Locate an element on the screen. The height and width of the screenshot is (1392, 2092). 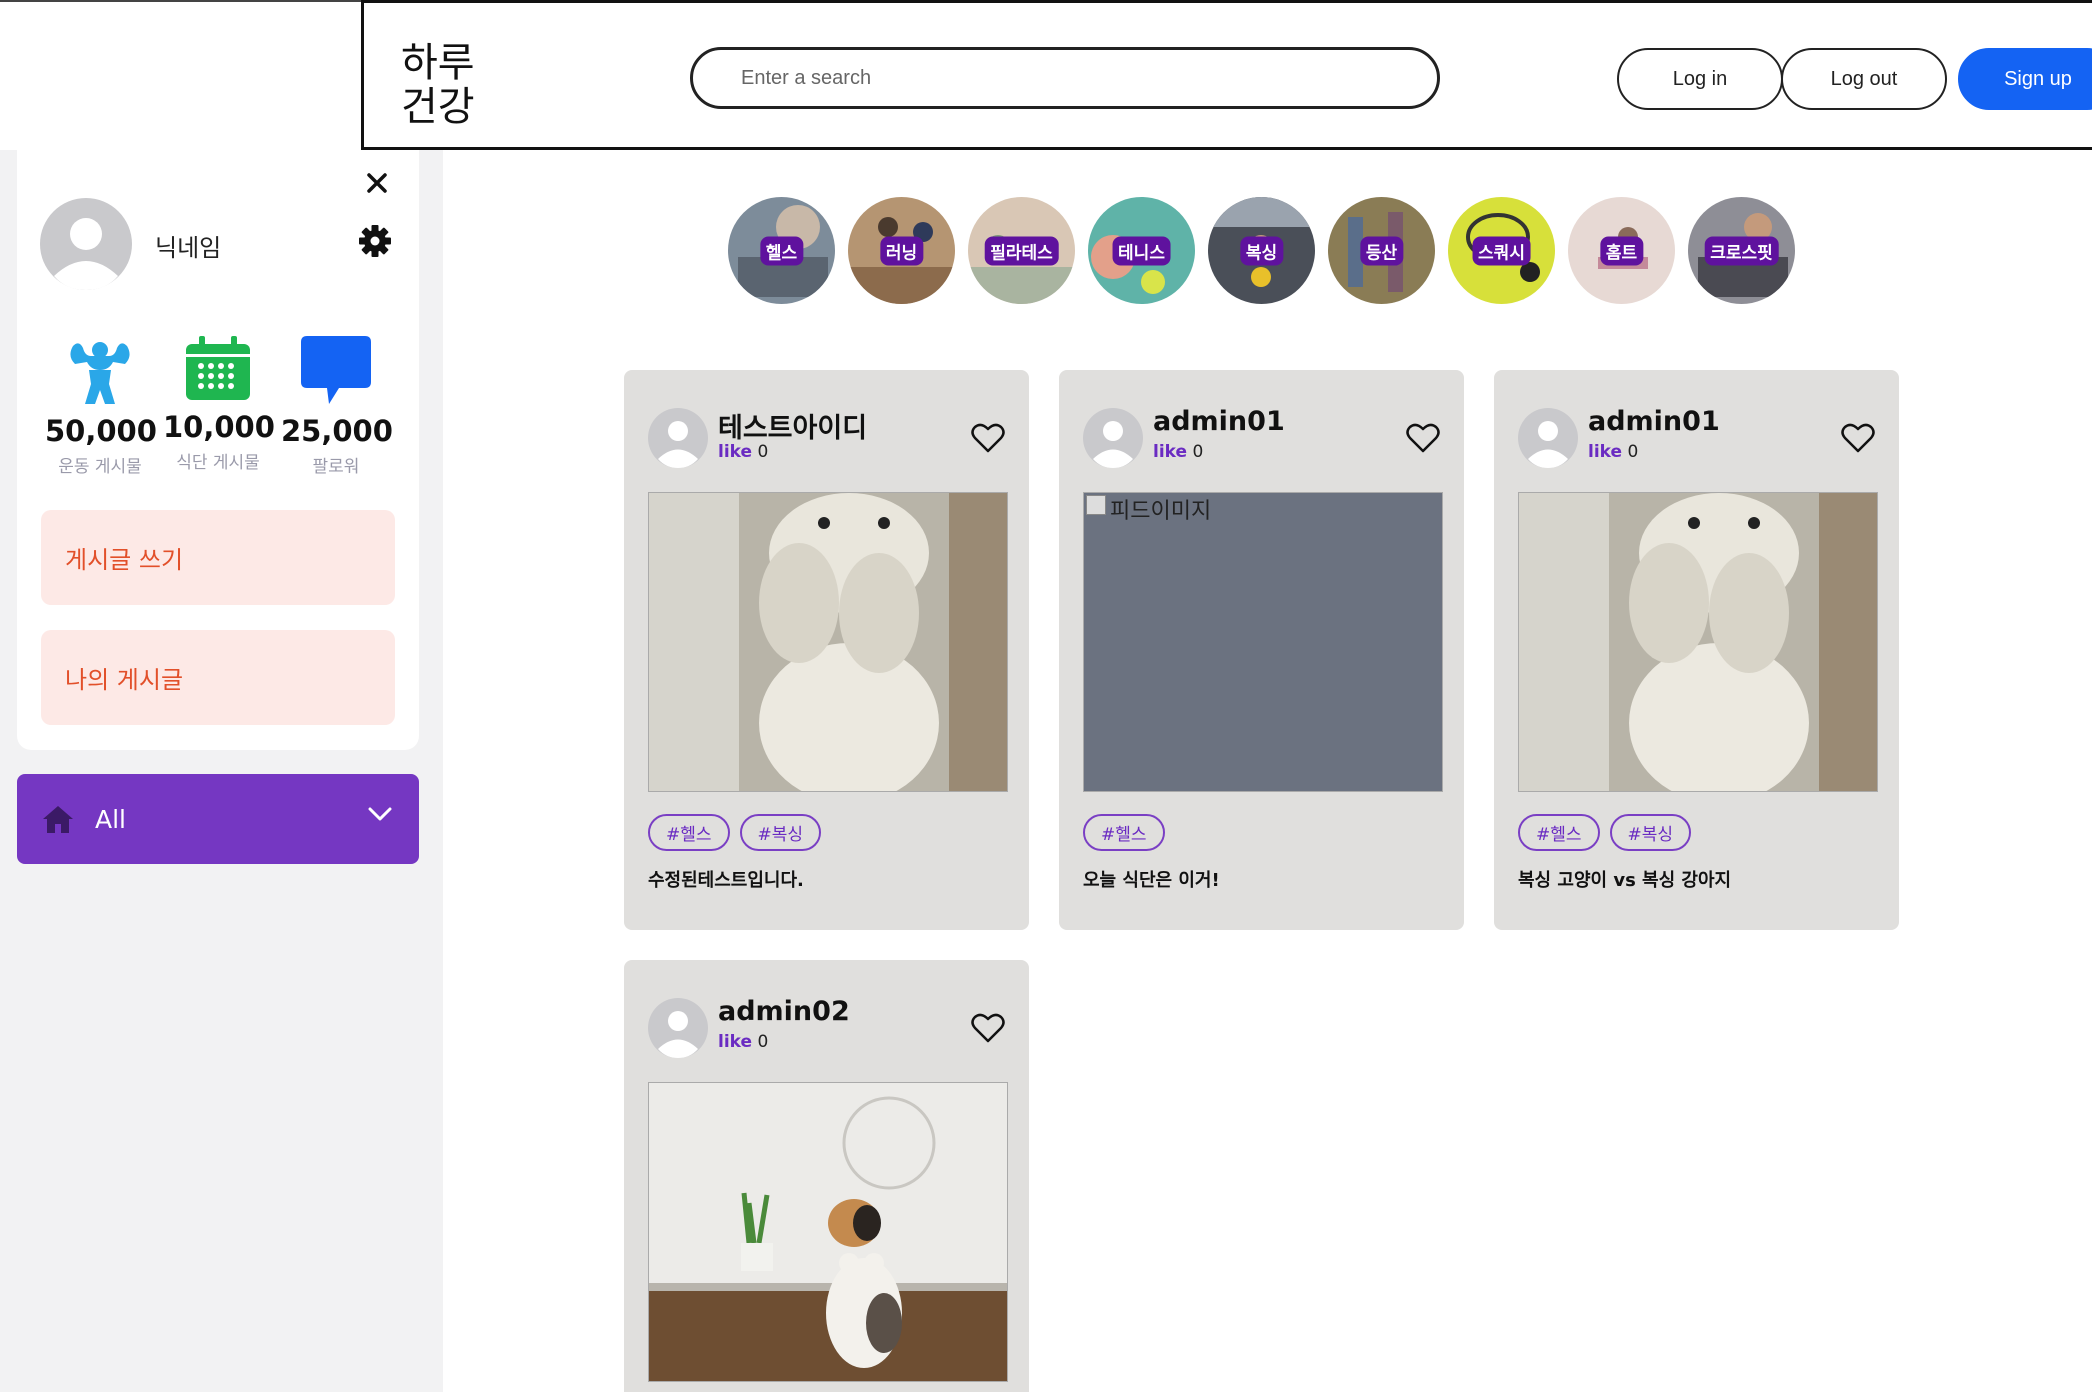
post-text: 수정된테스트입니다. is located at coordinates (726, 880).